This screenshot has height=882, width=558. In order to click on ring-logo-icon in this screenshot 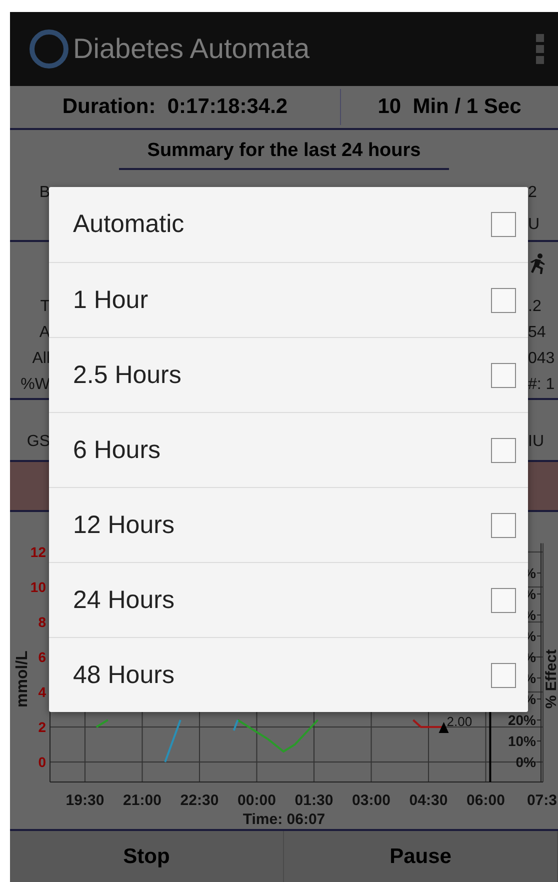, I will do `click(49, 49)`.